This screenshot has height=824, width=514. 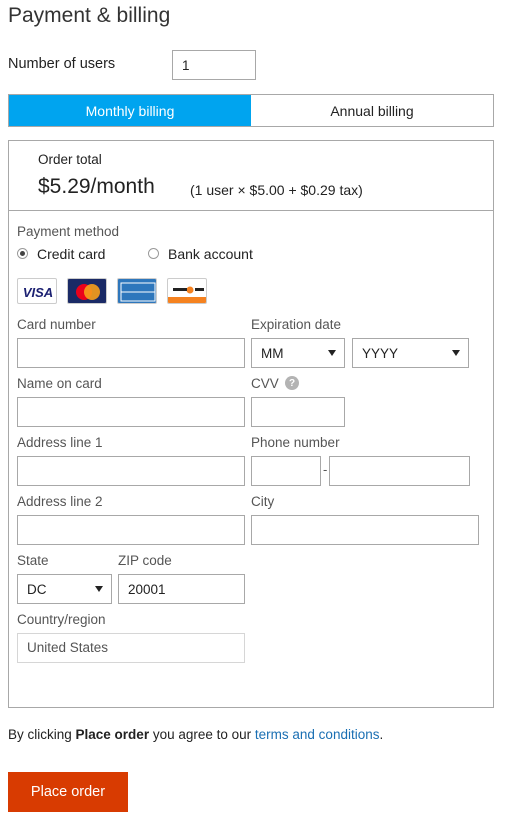 I want to click on country-region-field: United States, so click(x=131, y=648).